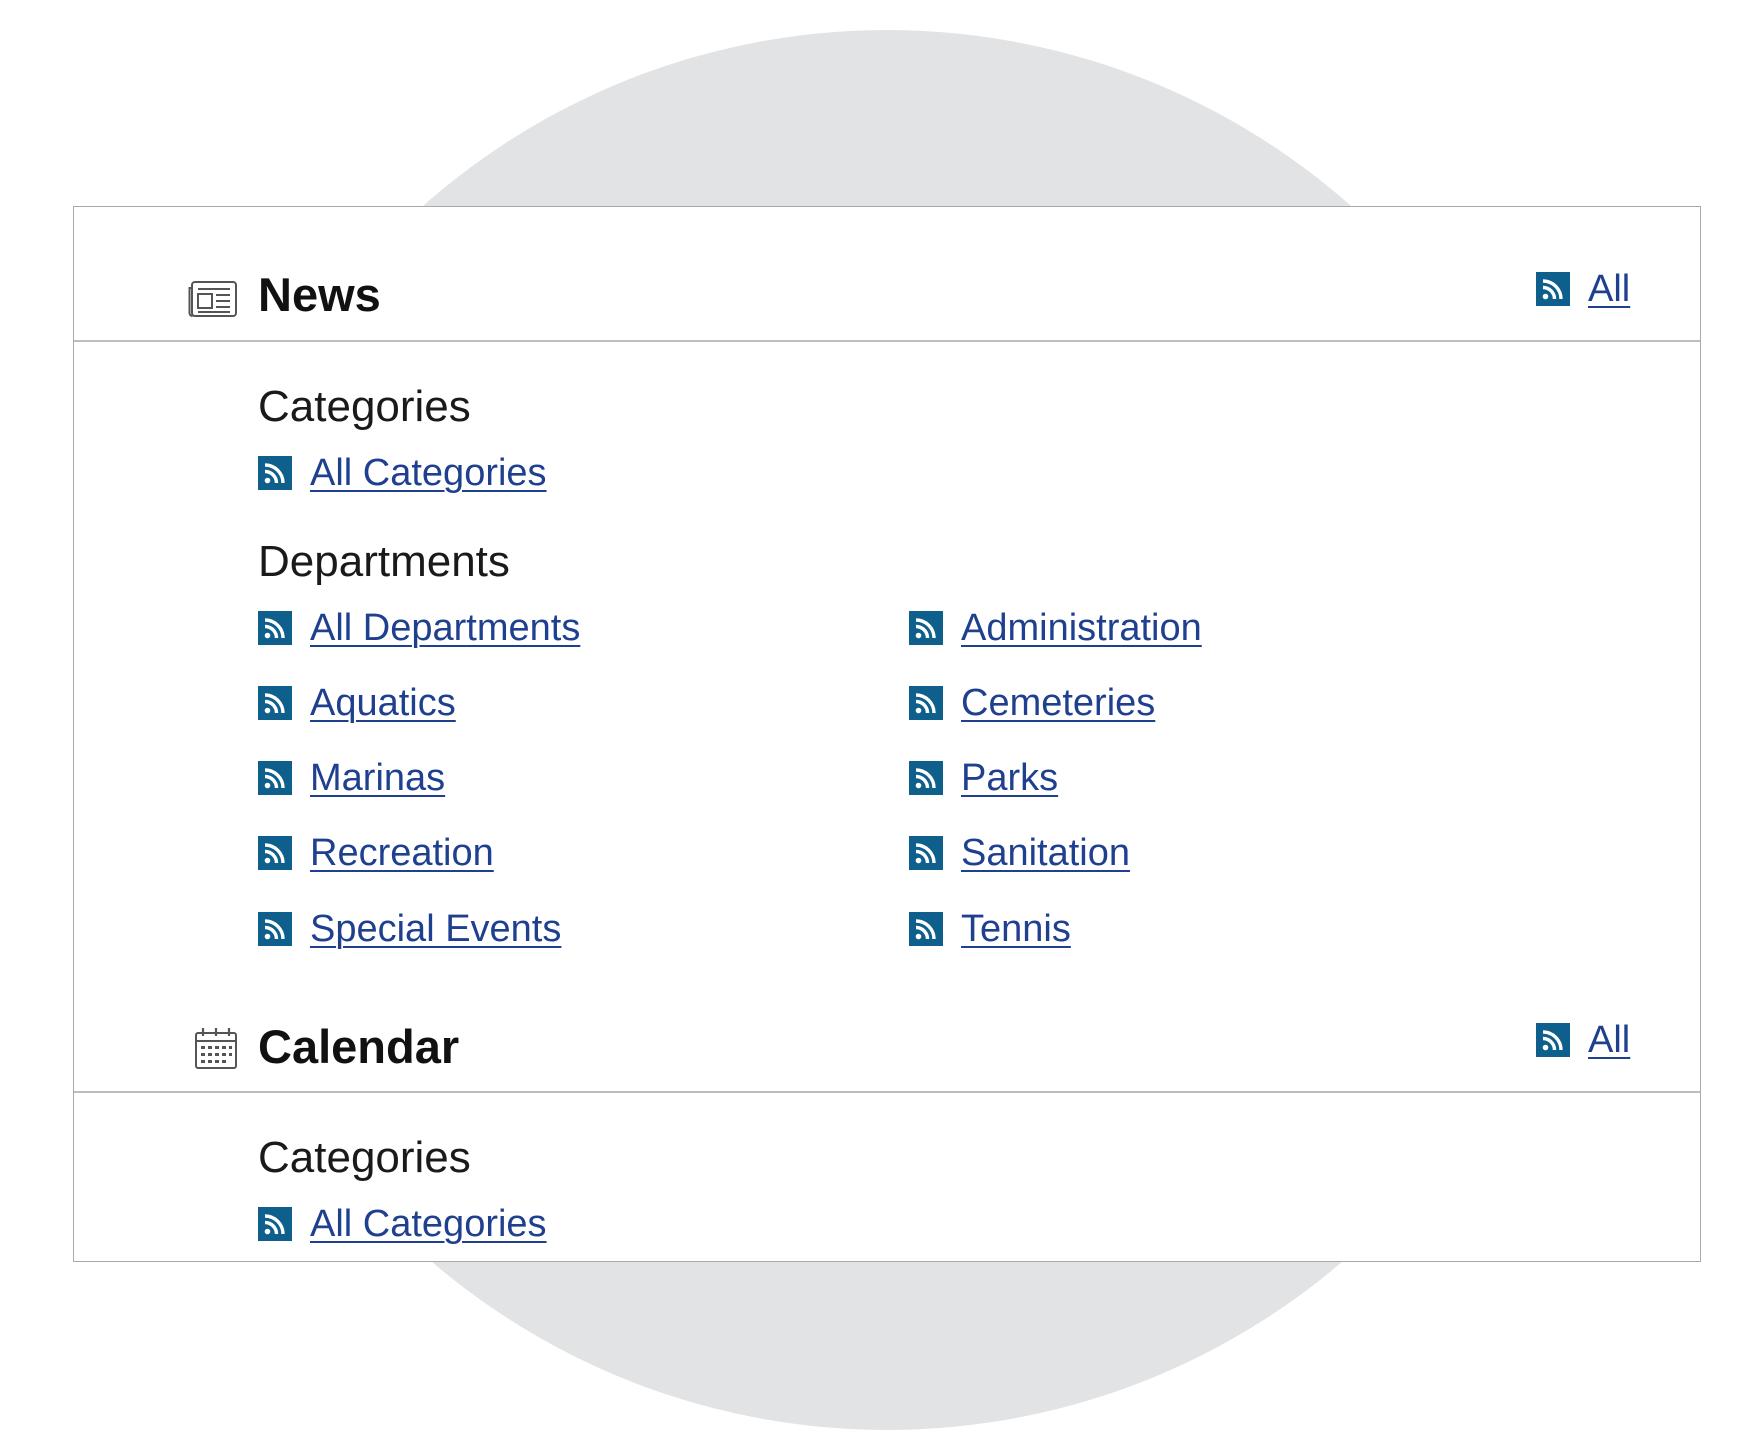 The width and height of the screenshot is (1745, 1436). Describe the element at coordinates (1009, 778) in the screenshot. I see `feed-label: Parks` at that location.